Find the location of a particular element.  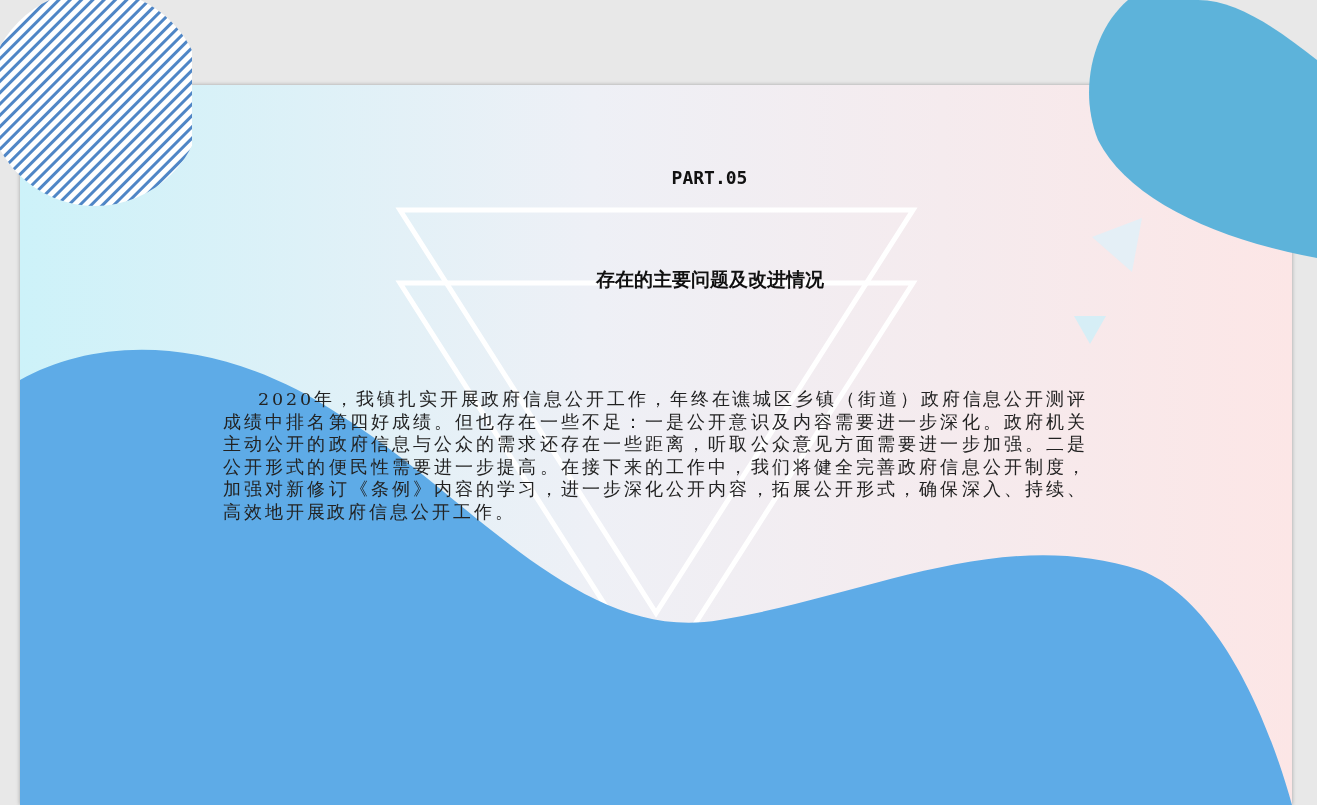

part-label: PART.05 is located at coordinates (709, 177).